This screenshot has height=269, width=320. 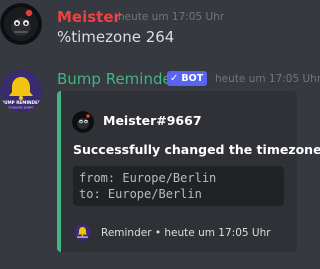 What do you see at coordinates (152, 121) in the screenshot?
I see `embed-author-name: Meister#9667` at bounding box center [152, 121].